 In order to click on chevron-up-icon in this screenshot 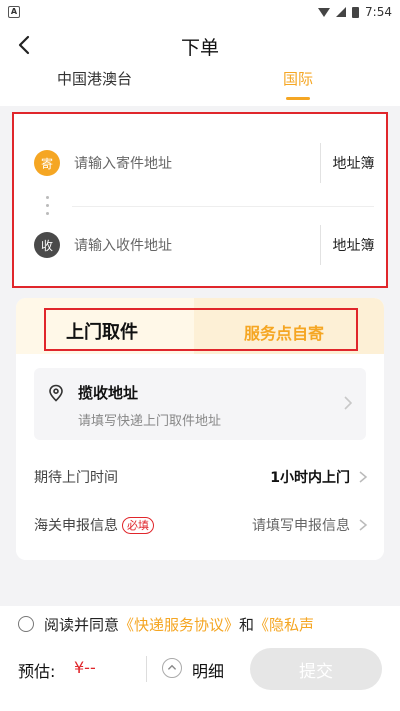, I will do `click(172, 668)`.